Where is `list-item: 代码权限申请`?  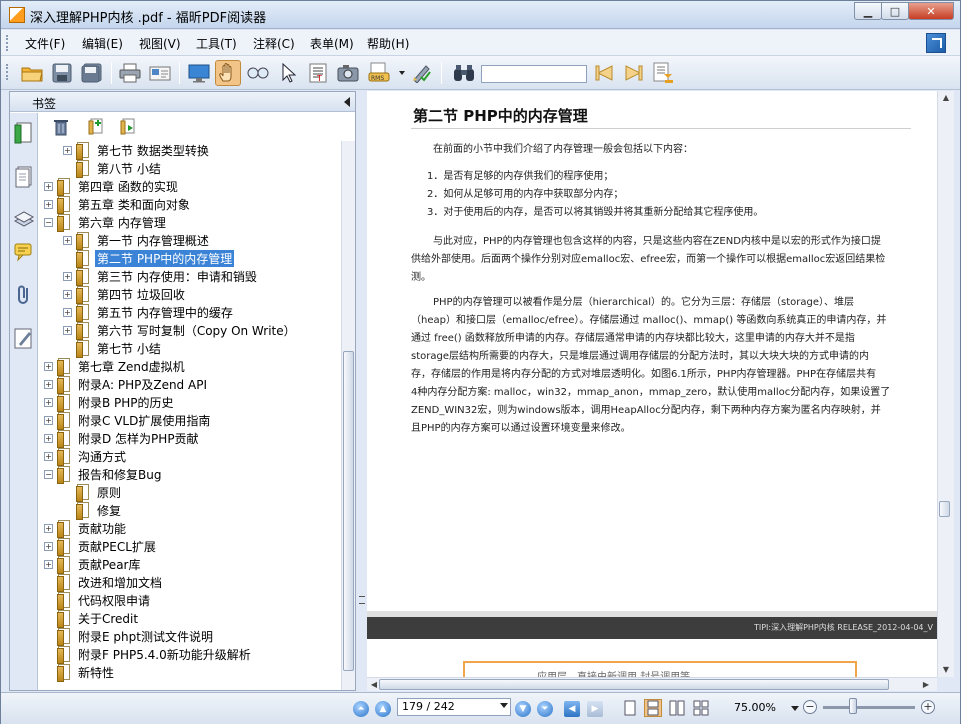
list-item: 代码权限申请 is located at coordinates (98, 600).